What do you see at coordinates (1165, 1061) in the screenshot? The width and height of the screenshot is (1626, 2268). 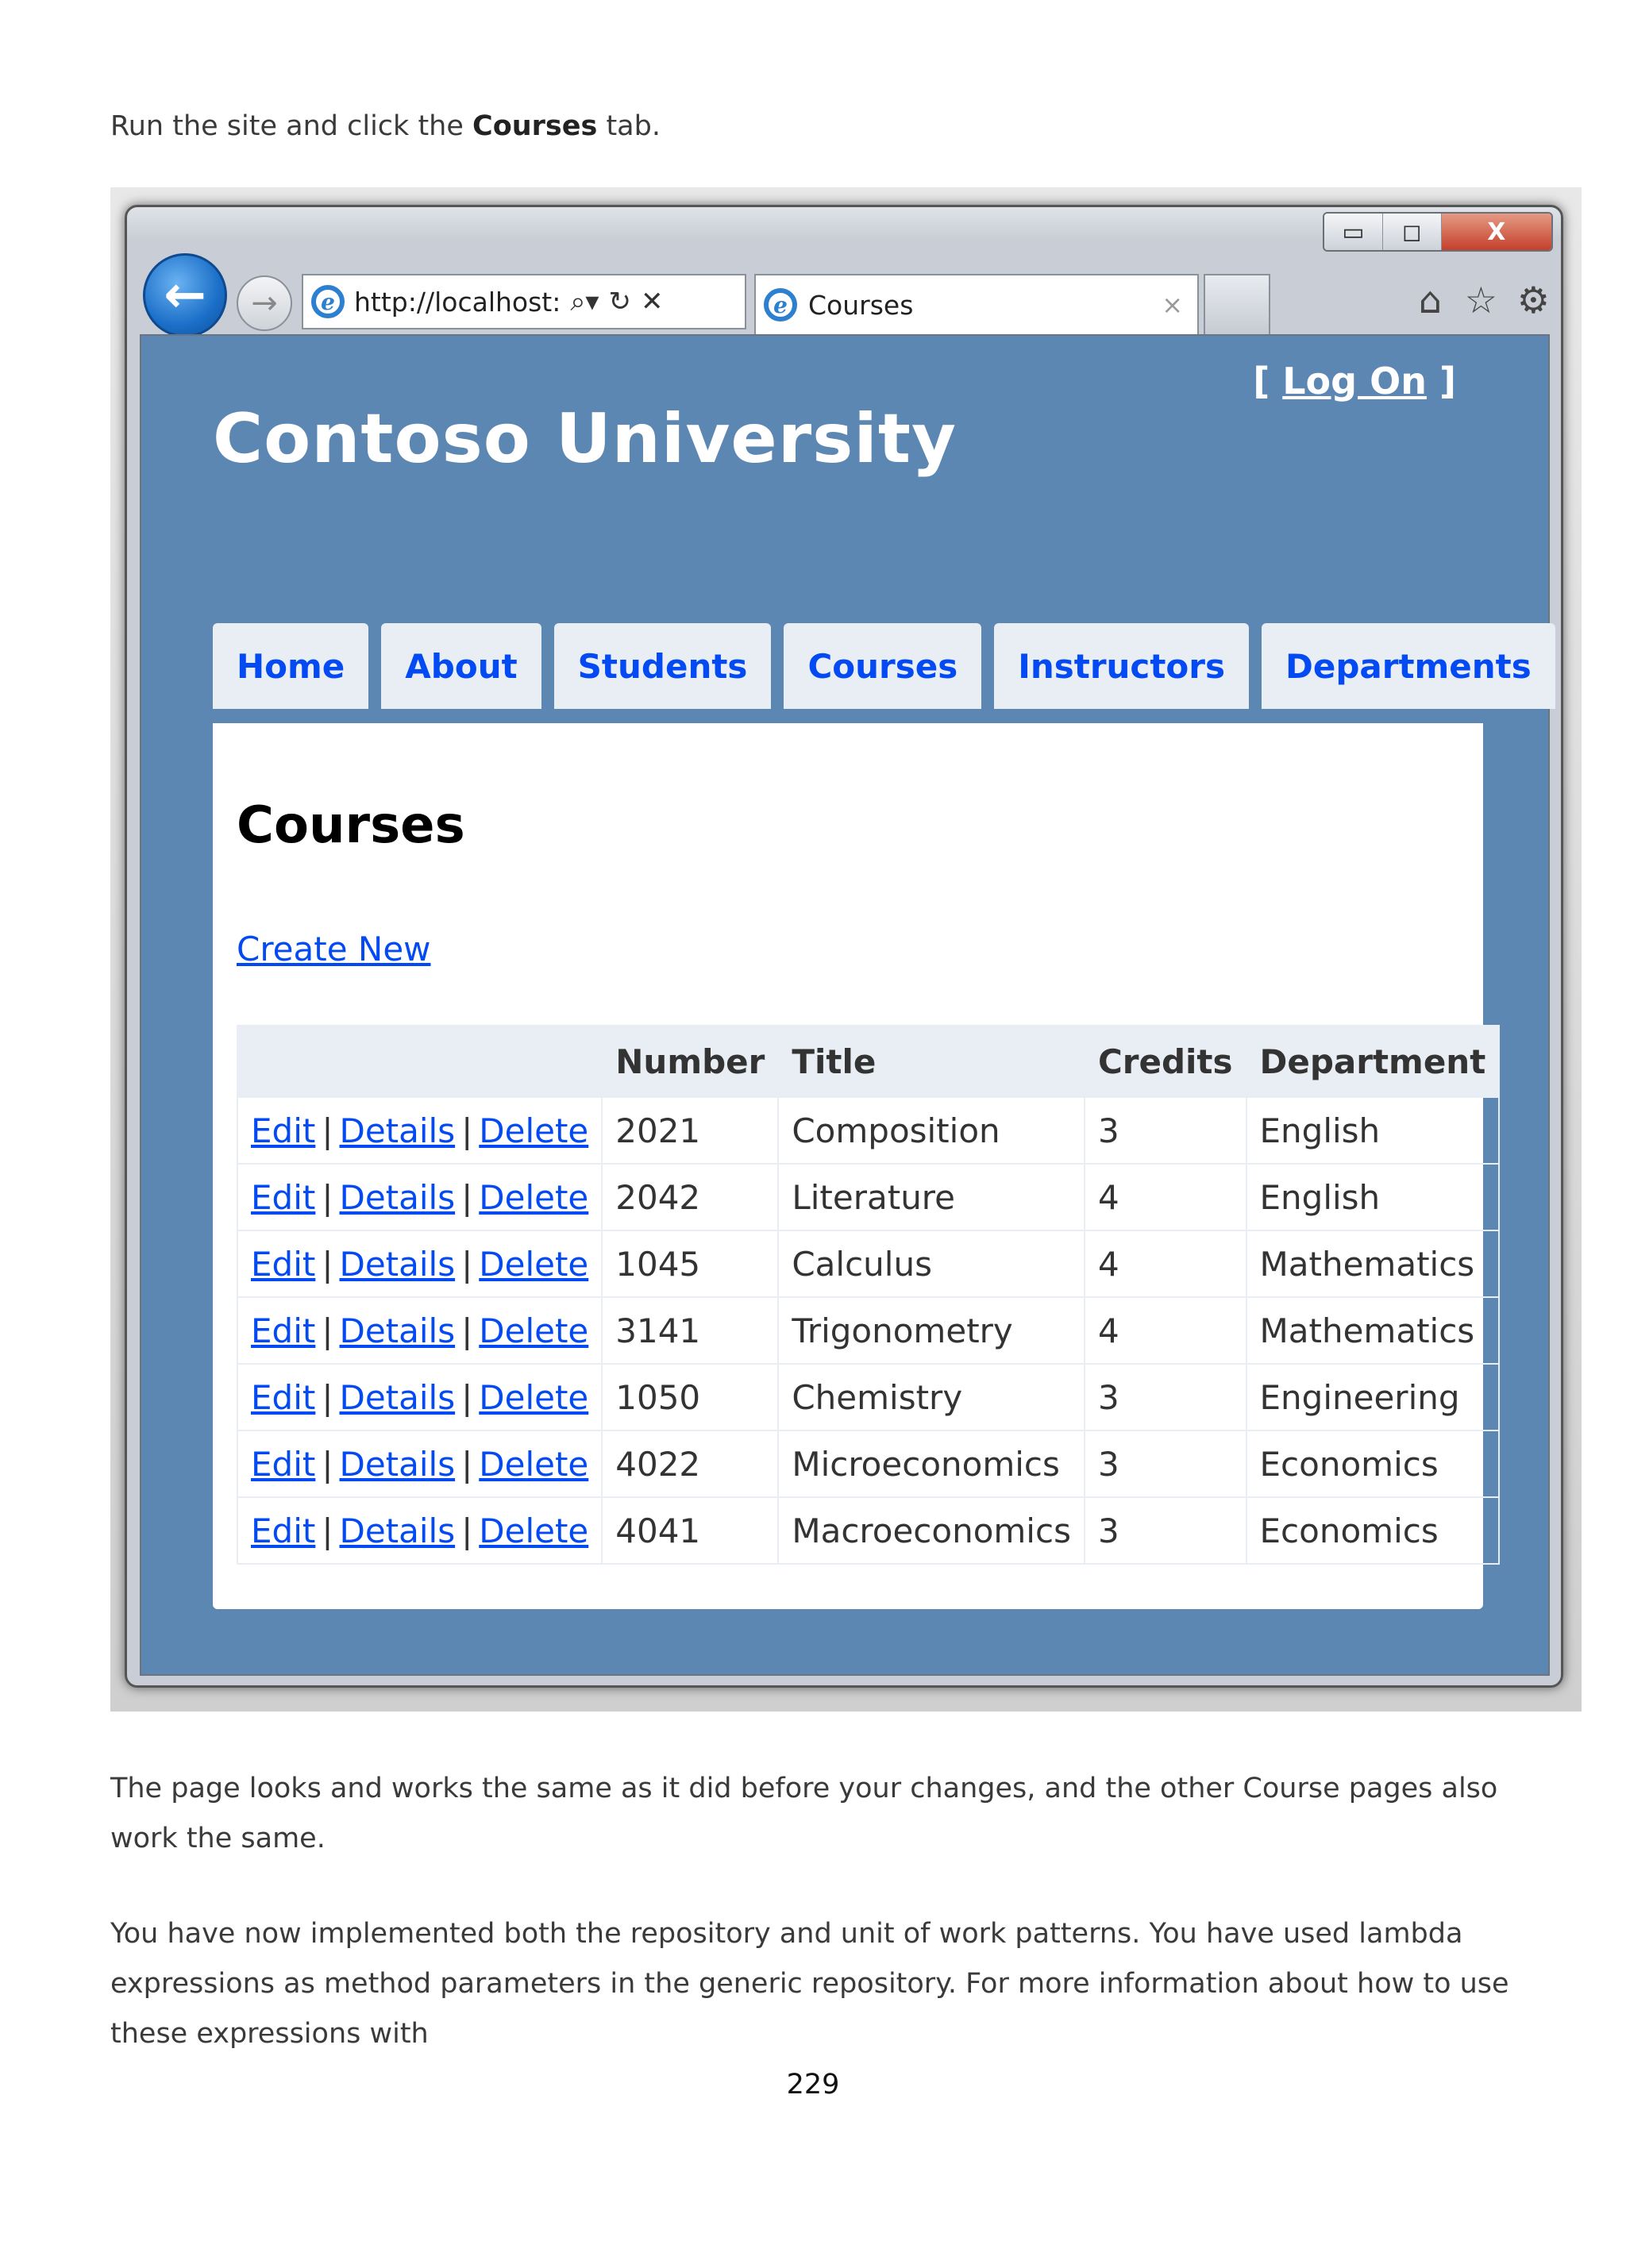 I see `column-header-credits: Credits` at bounding box center [1165, 1061].